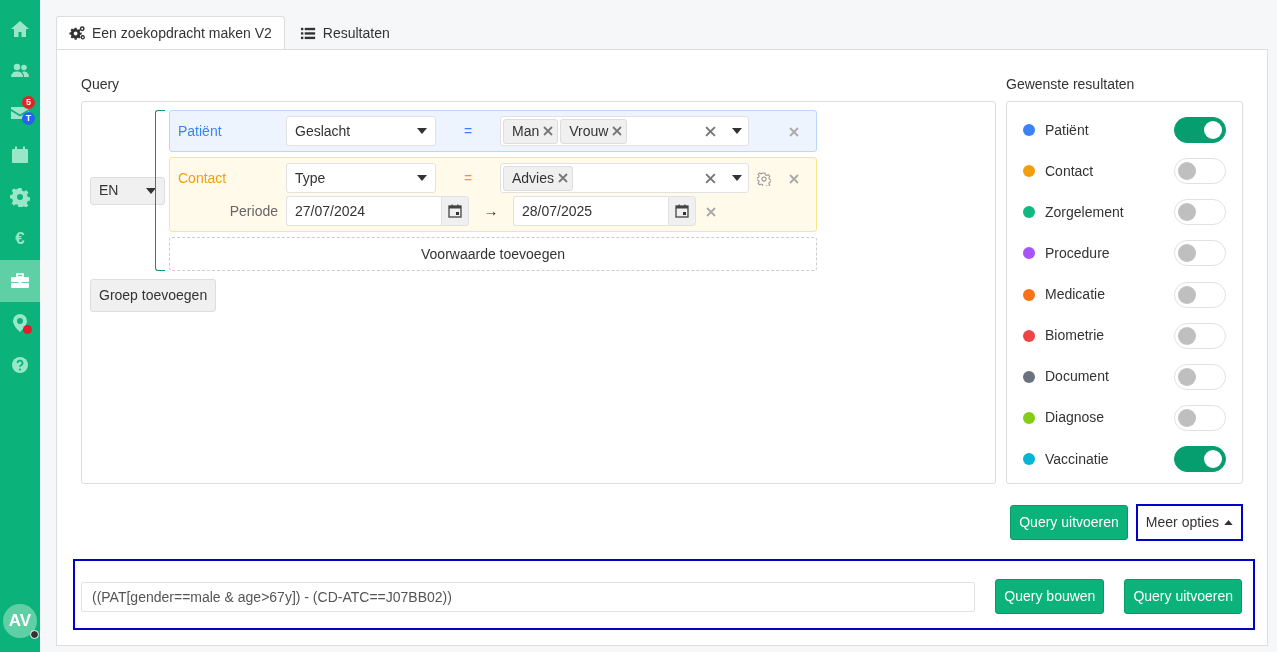 The height and width of the screenshot is (652, 1277). Describe the element at coordinates (77, 33) in the screenshot. I see `gears-icon` at that location.